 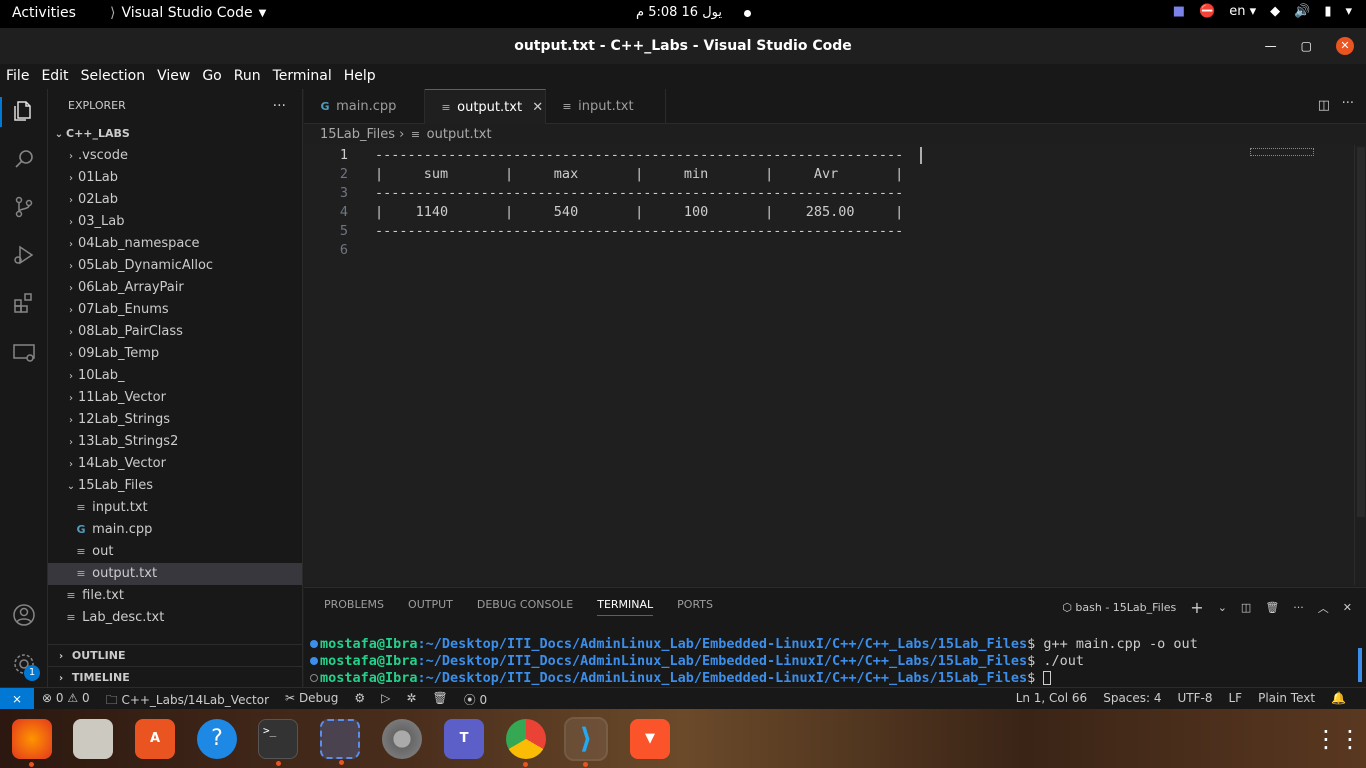 I want to click on tree-folder: › 04Lab_namespace, so click(x=175, y=244).